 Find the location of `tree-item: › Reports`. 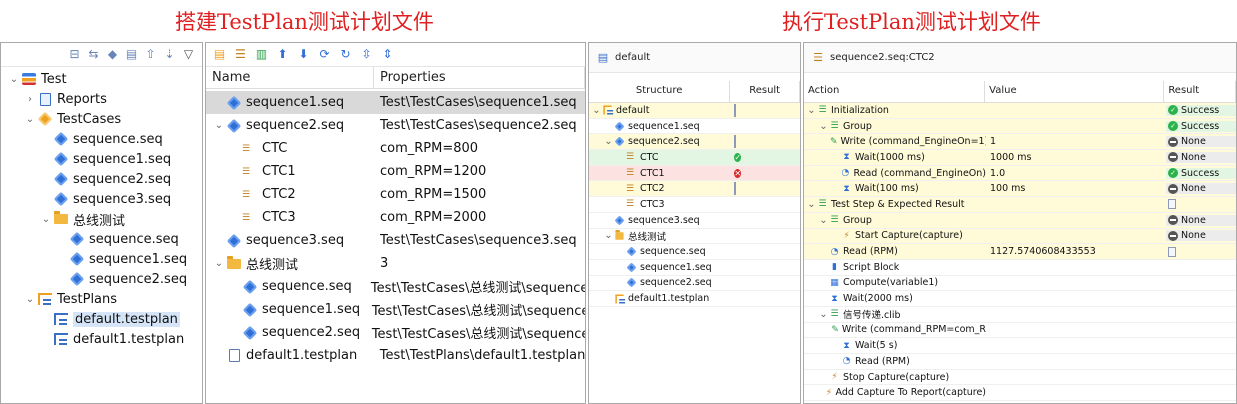

tree-item: › Reports is located at coordinates (101, 99).